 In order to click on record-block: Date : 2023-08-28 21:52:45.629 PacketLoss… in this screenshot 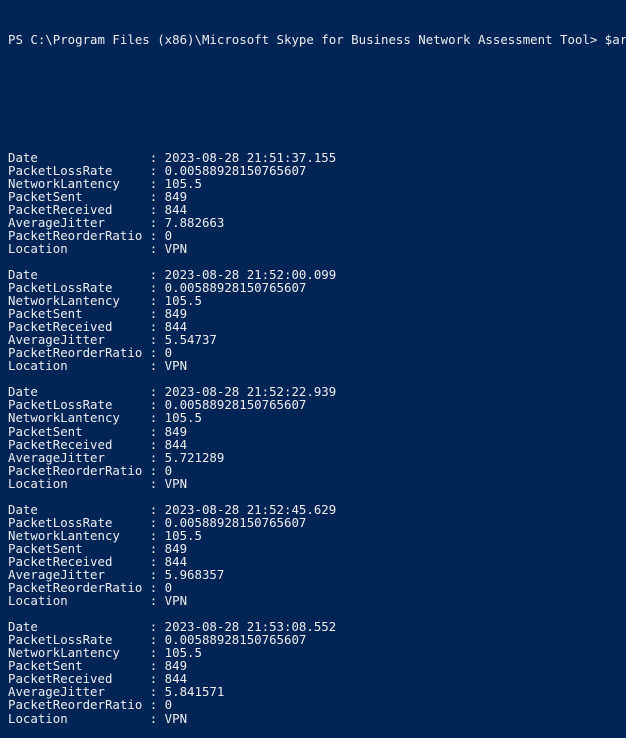, I will do `click(317, 555)`.